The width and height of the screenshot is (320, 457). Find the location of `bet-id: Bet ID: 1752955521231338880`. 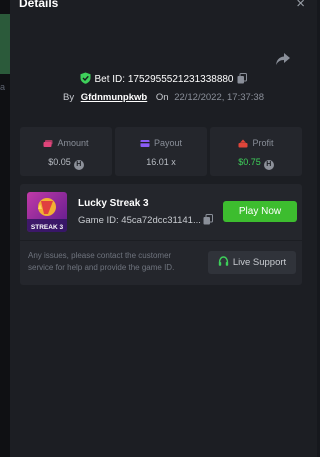

bet-id: Bet ID: 1752955521231338880 is located at coordinates (164, 79).